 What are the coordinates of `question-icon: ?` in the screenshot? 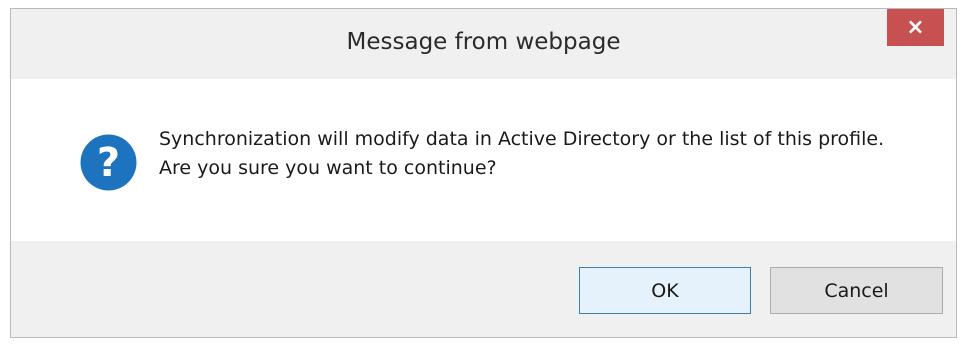 It's located at (108, 162).